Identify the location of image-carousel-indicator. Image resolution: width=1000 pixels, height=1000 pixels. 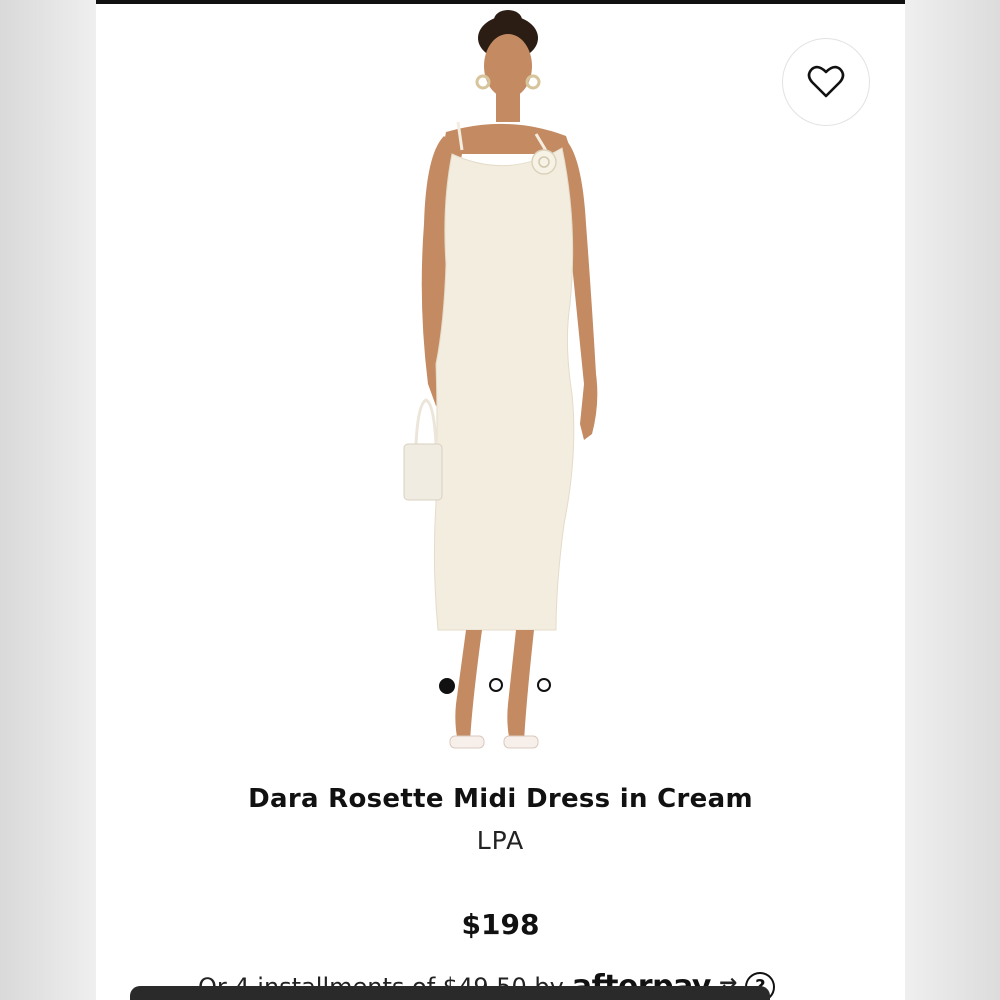
(495, 686).